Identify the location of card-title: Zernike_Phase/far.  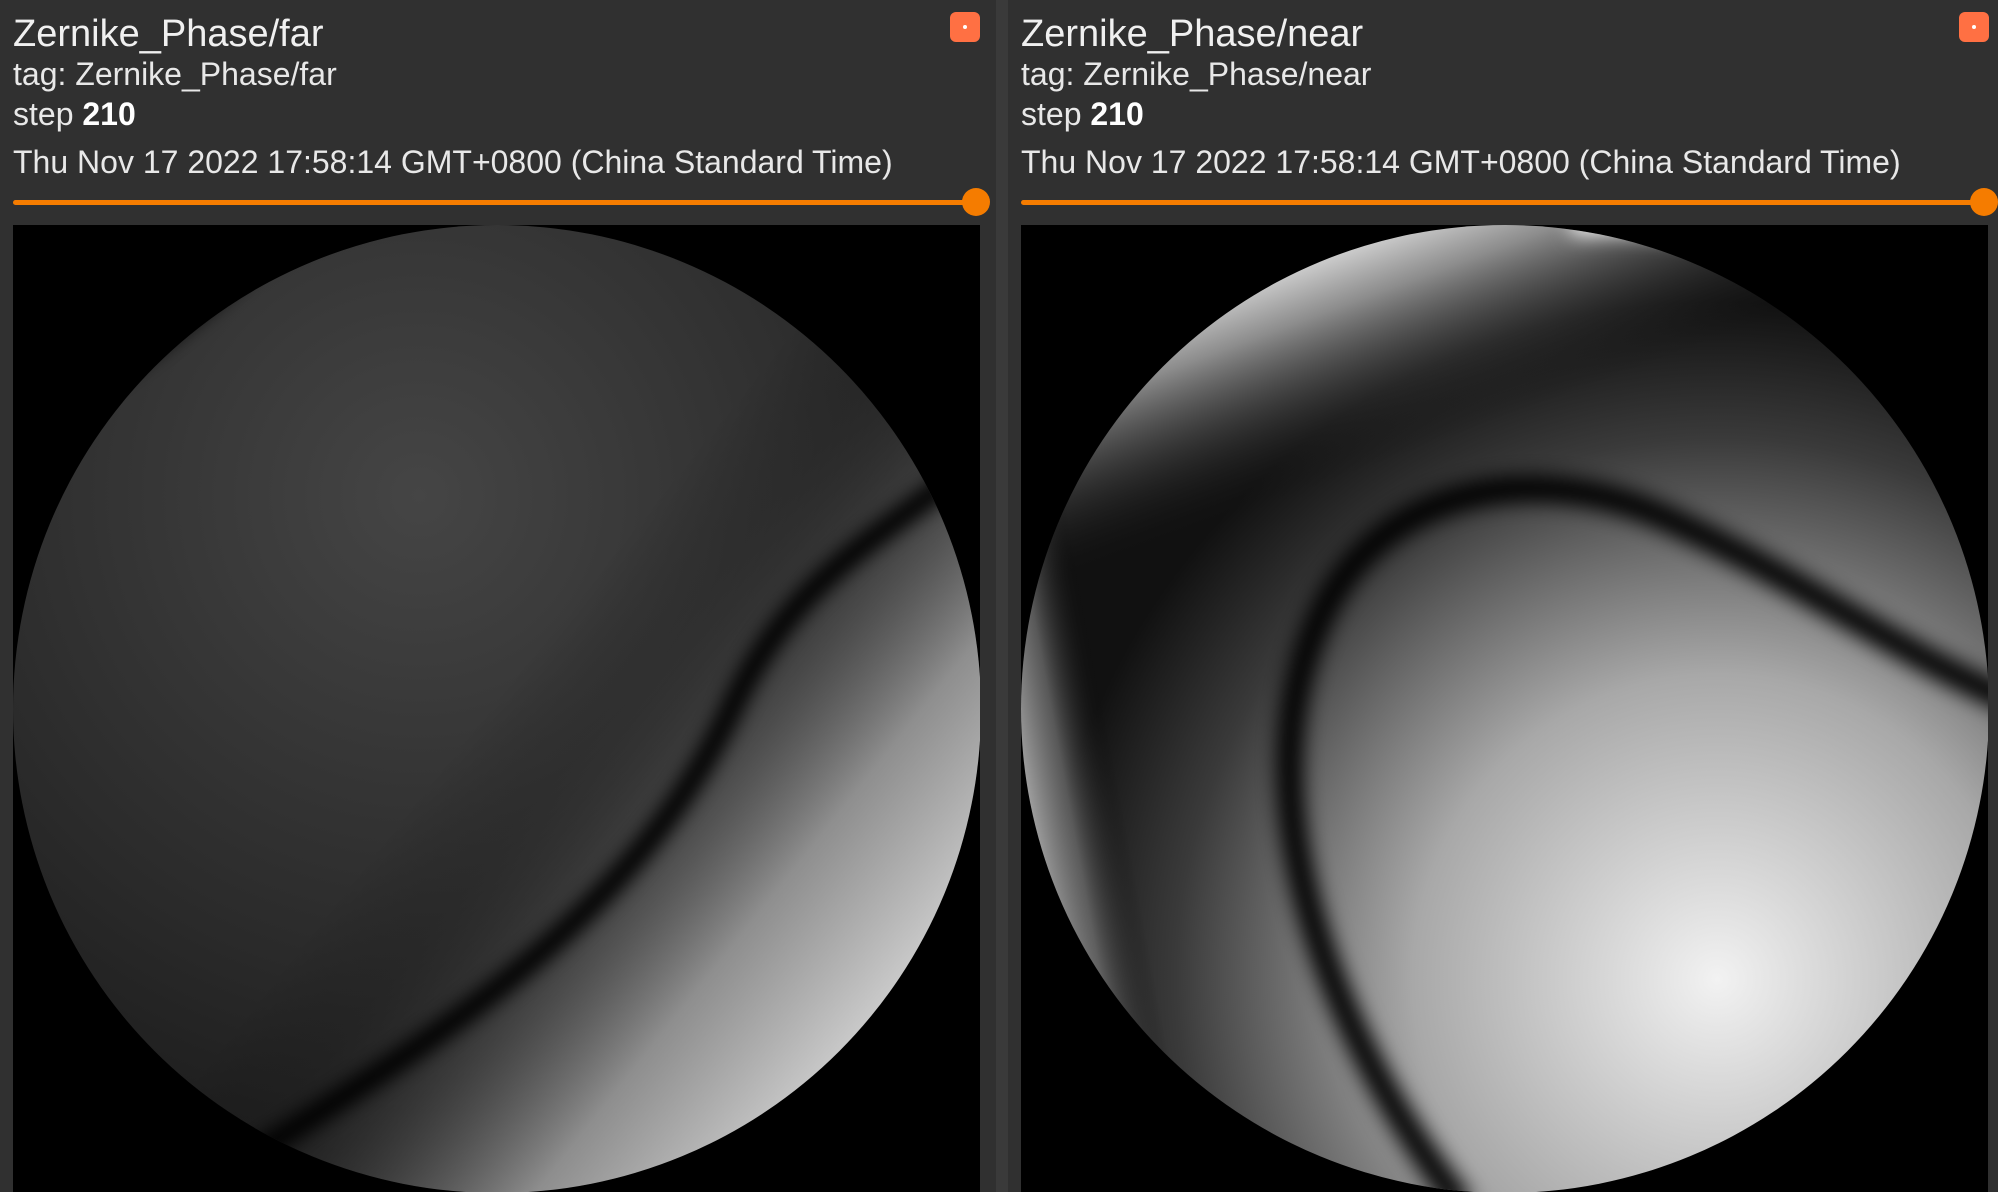
(168, 34).